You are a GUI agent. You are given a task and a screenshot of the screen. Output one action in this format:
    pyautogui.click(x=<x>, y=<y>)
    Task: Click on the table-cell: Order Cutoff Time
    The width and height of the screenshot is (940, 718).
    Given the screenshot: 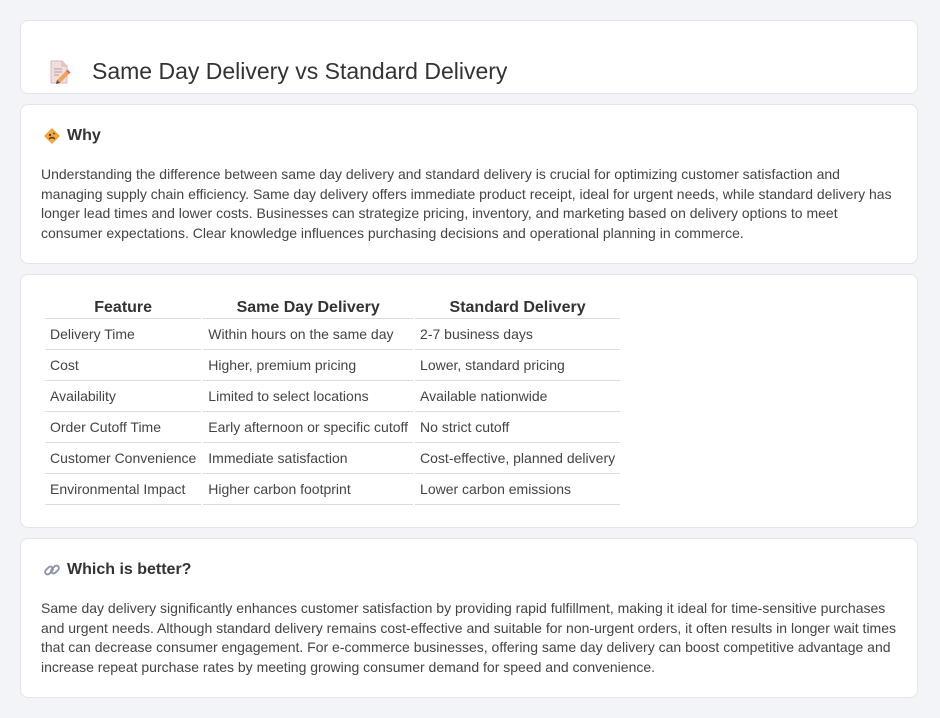 What is the action you would take?
    pyautogui.click(x=123, y=427)
    